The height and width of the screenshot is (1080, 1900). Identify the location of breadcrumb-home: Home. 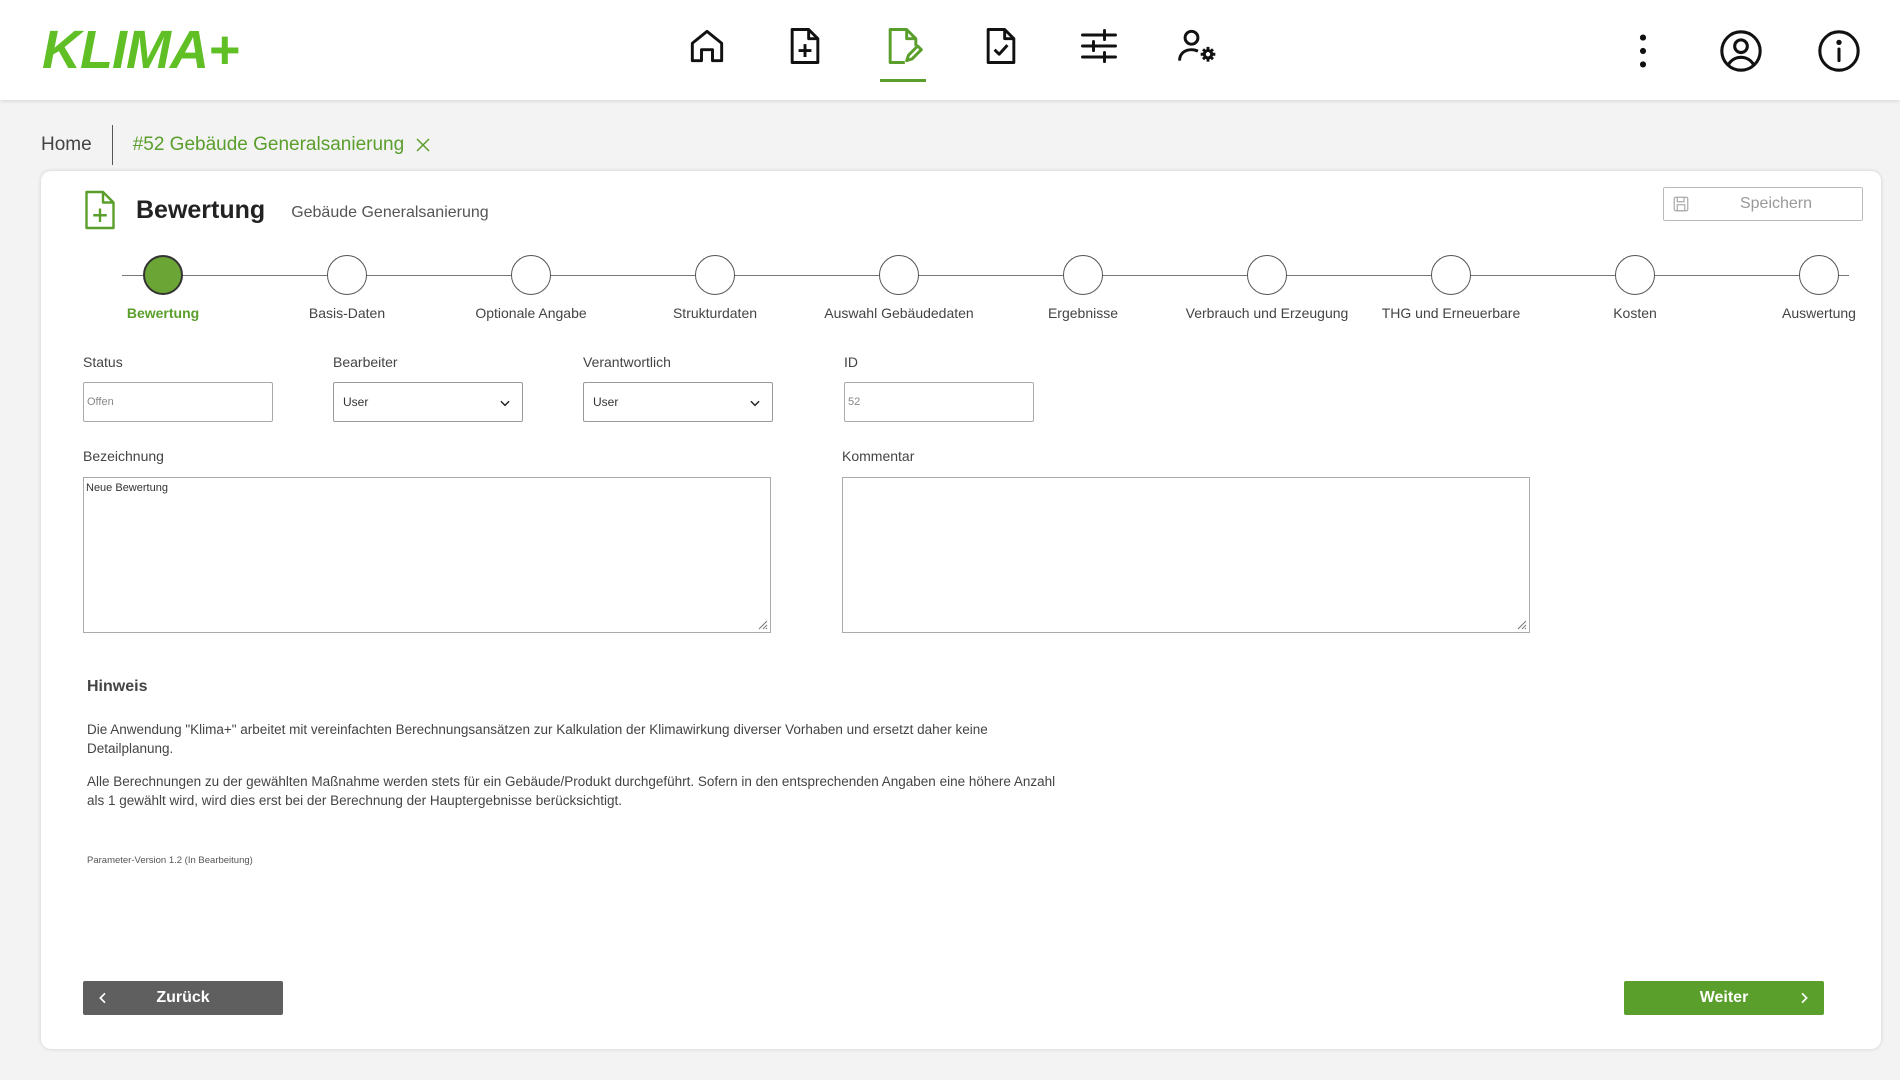
(76, 145).